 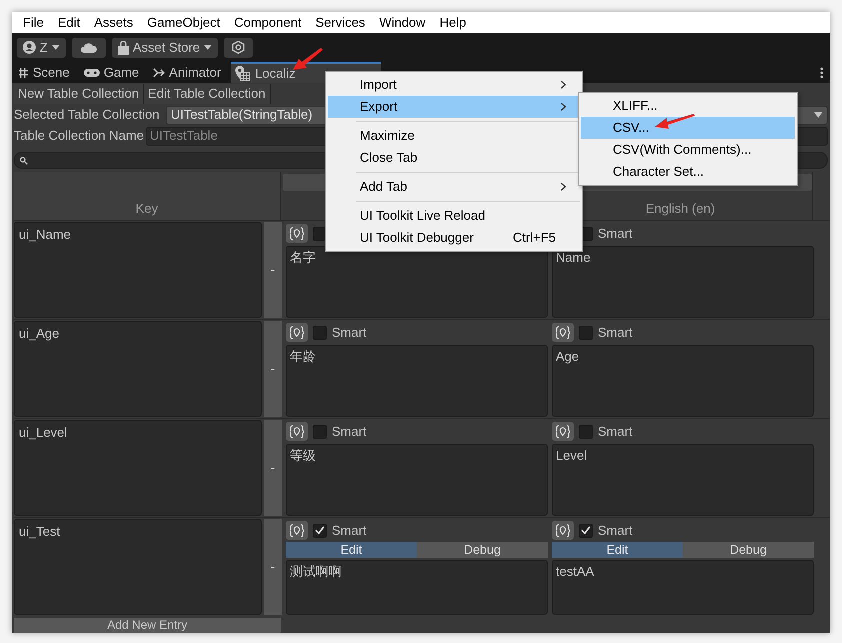 I want to click on menu-item: Close Tab, so click(x=454, y=158).